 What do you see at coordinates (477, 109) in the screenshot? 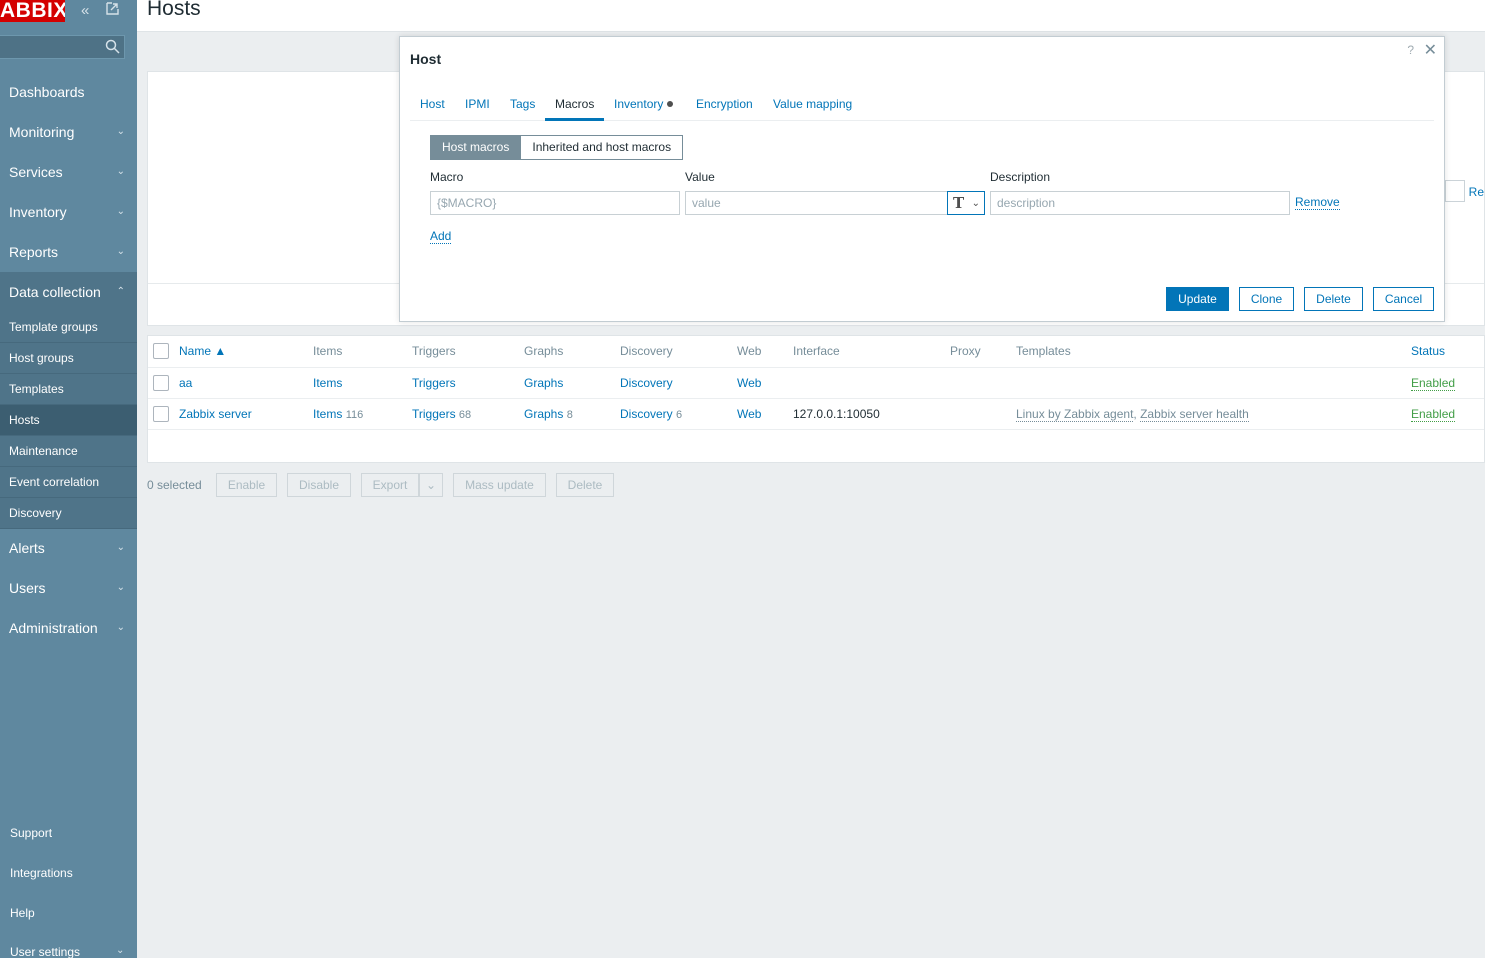
I see `tab-ipmi: IPMI` at bounding box center [477, 109].